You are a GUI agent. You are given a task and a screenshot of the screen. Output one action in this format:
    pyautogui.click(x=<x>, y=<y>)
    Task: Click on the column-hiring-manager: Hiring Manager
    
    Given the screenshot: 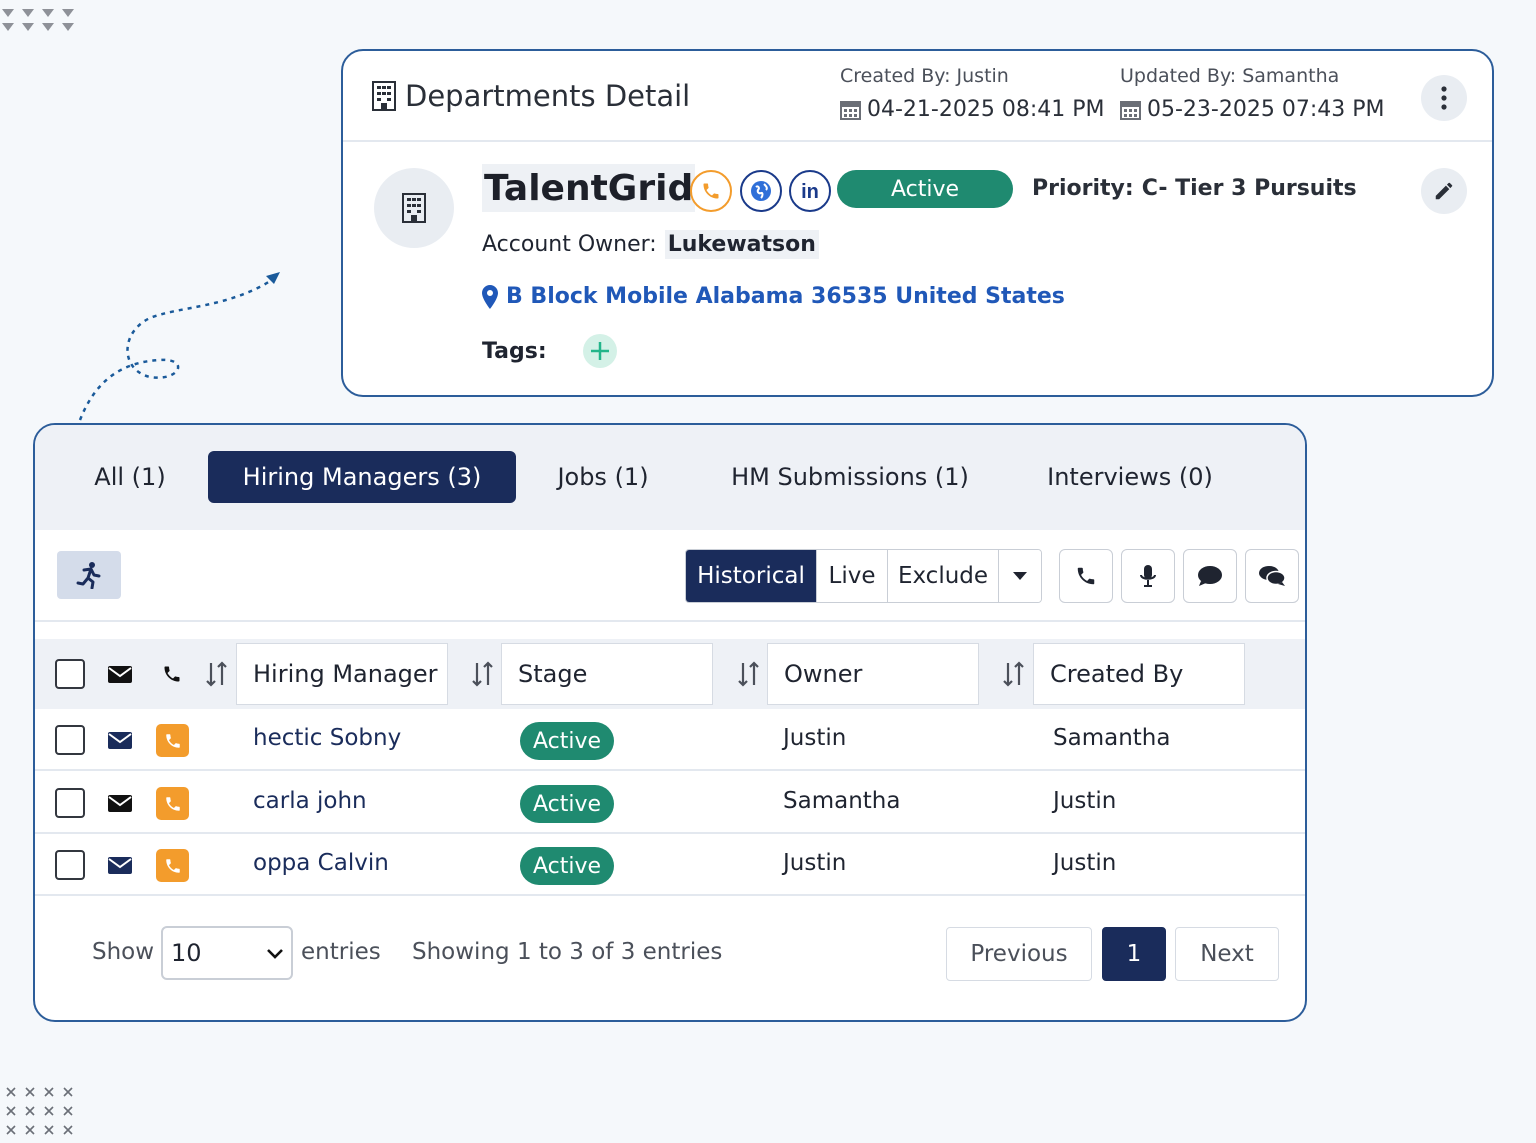 What is the action you would take?
    pyautogui.click(x=342, y=674)
    